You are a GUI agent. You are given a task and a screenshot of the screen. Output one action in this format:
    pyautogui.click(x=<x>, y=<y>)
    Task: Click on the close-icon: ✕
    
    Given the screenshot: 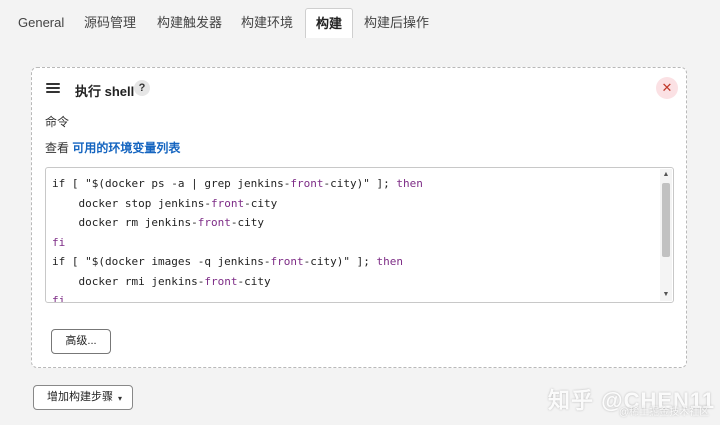 What is the action you would take?
    pyautogui.click(x=667, y=87)
    